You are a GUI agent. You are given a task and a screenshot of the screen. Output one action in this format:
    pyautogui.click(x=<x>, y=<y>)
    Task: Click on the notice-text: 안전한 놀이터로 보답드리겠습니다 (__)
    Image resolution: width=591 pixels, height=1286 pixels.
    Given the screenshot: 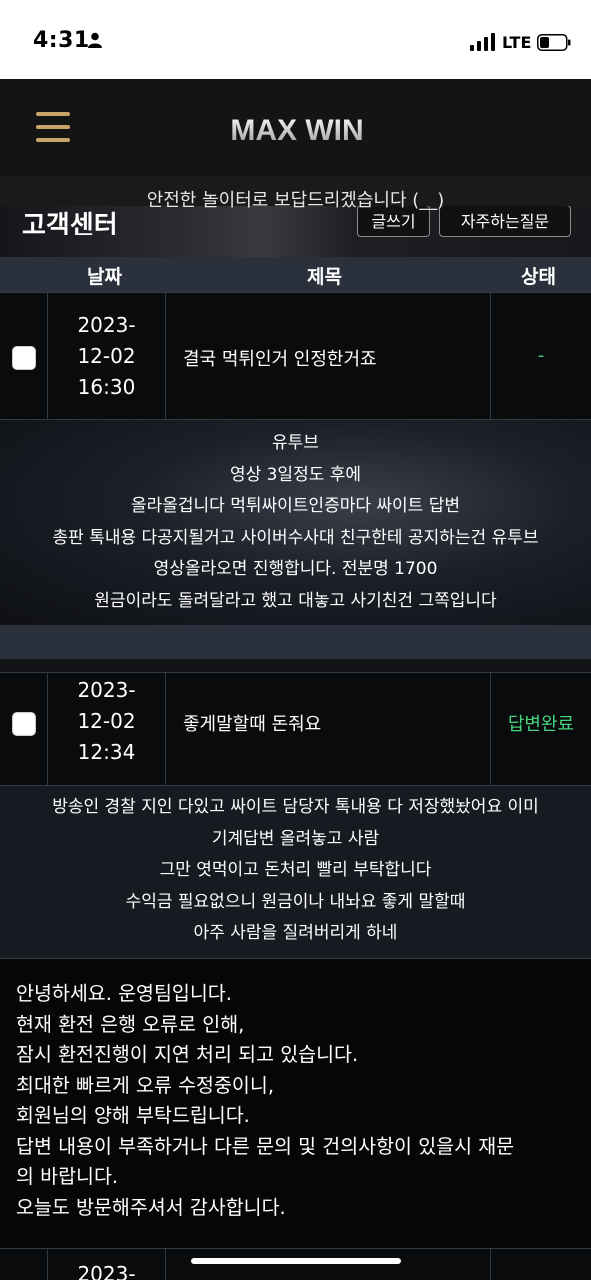 What is the action you would take?
    pyautogui.click(x=295, y=200)
    